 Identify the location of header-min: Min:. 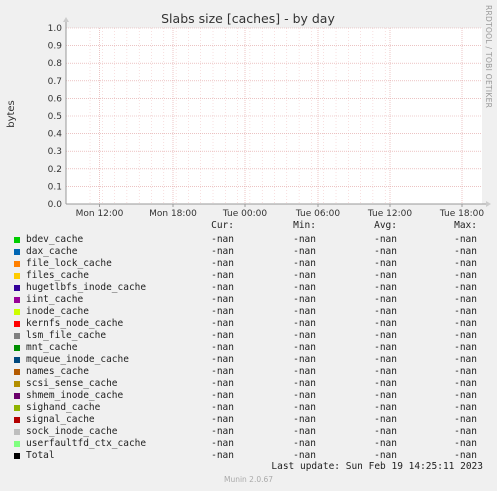
(304, 225).